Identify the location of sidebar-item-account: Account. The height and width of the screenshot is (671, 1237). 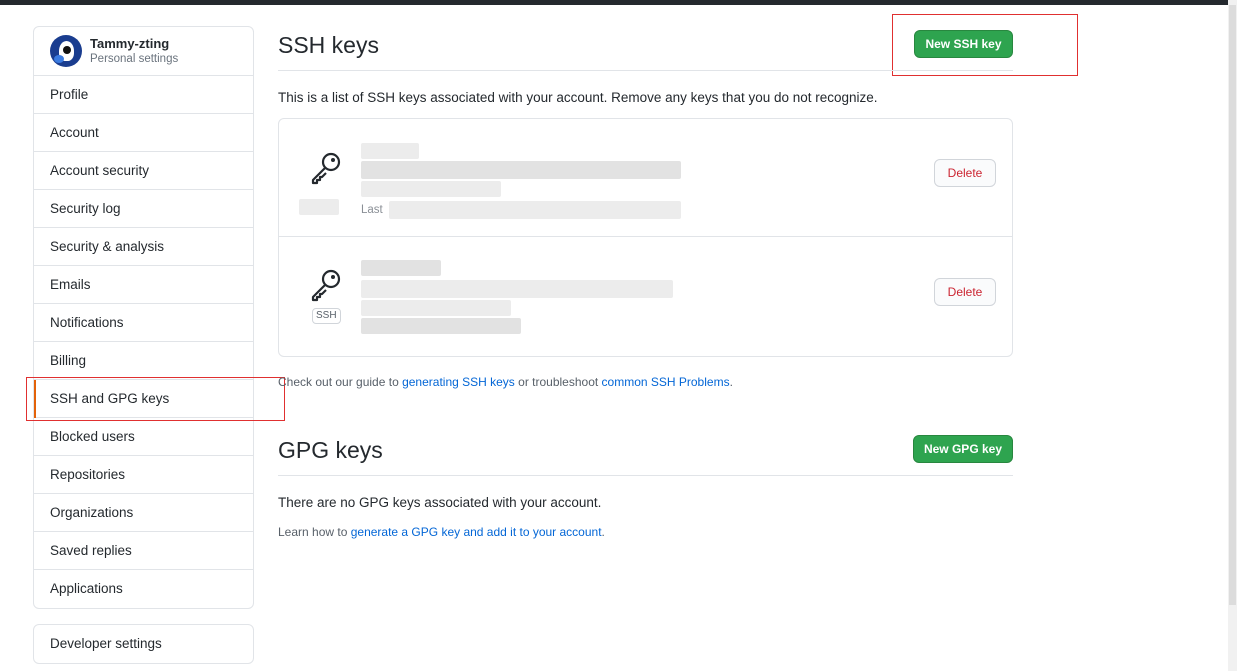
(143, 133).